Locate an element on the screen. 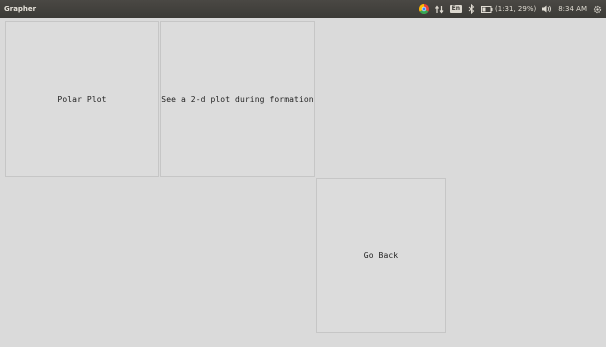  keyboard-layout-label: En is located at coordinates (456, 9).